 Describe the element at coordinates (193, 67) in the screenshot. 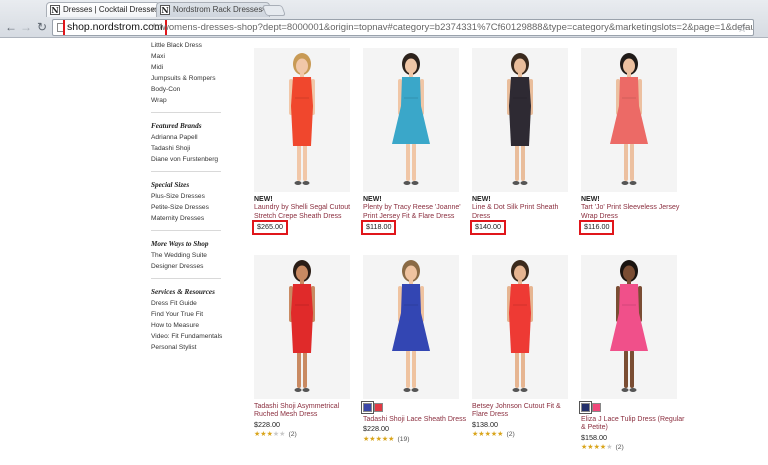

I see `sidebar-link: Midi` at that location.